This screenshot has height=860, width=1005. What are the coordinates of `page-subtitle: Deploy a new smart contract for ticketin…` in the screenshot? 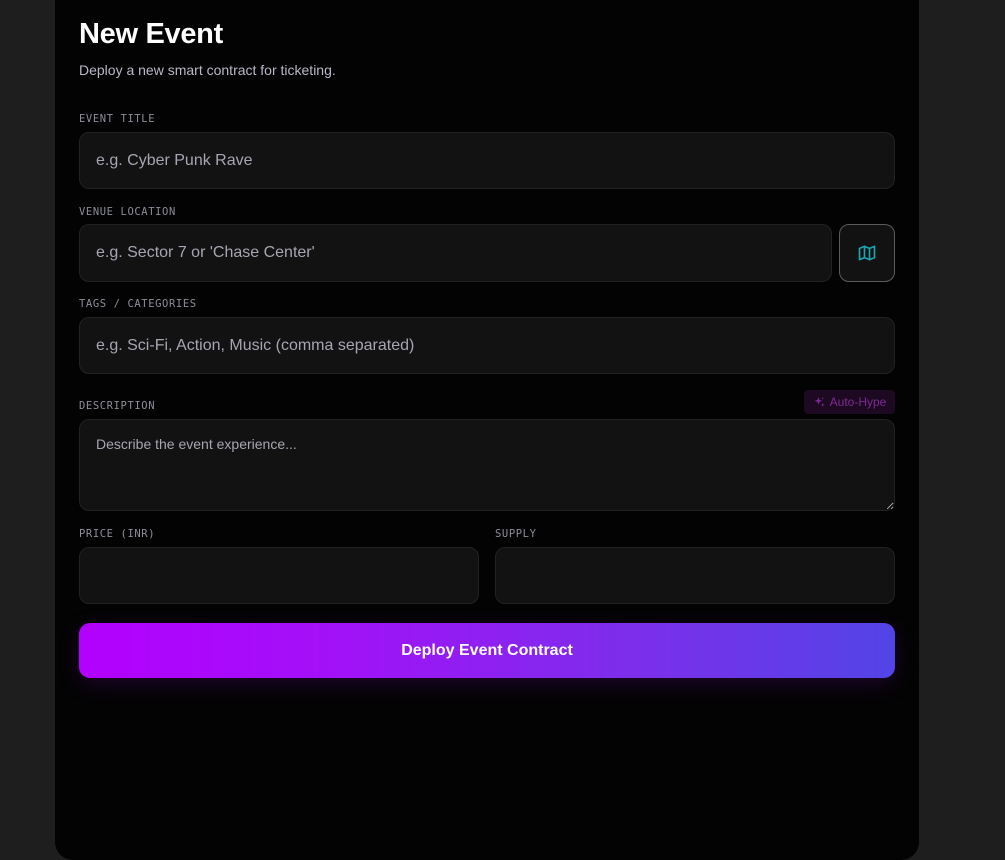 It's located at (207, 70).